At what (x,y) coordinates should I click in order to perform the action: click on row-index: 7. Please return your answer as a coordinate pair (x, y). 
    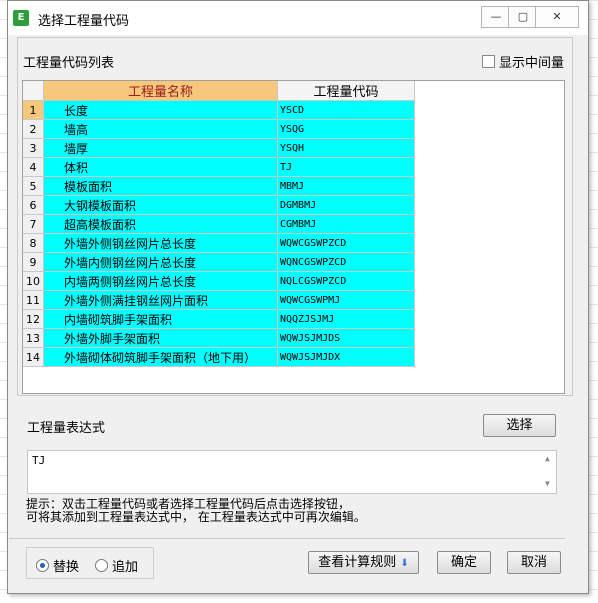
    Looking at the image, I should click on (33, 224).